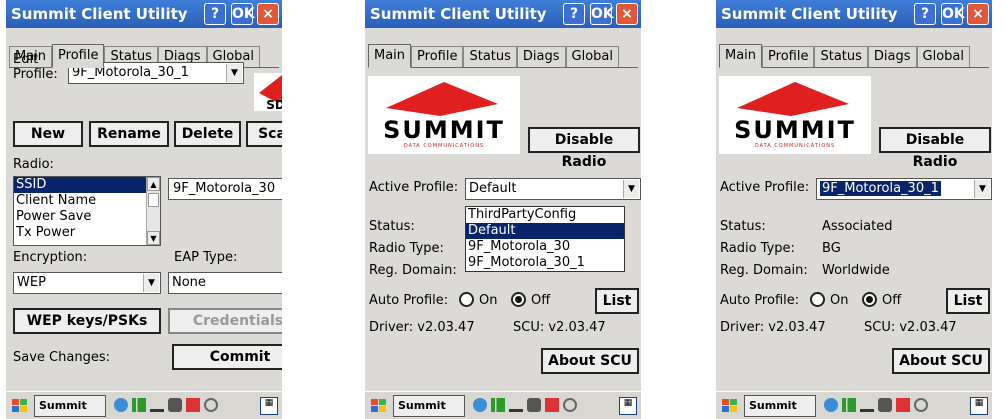  Describe the element at coordinates (48, 134) in the screenshot. I see `new-button: New` at that location.